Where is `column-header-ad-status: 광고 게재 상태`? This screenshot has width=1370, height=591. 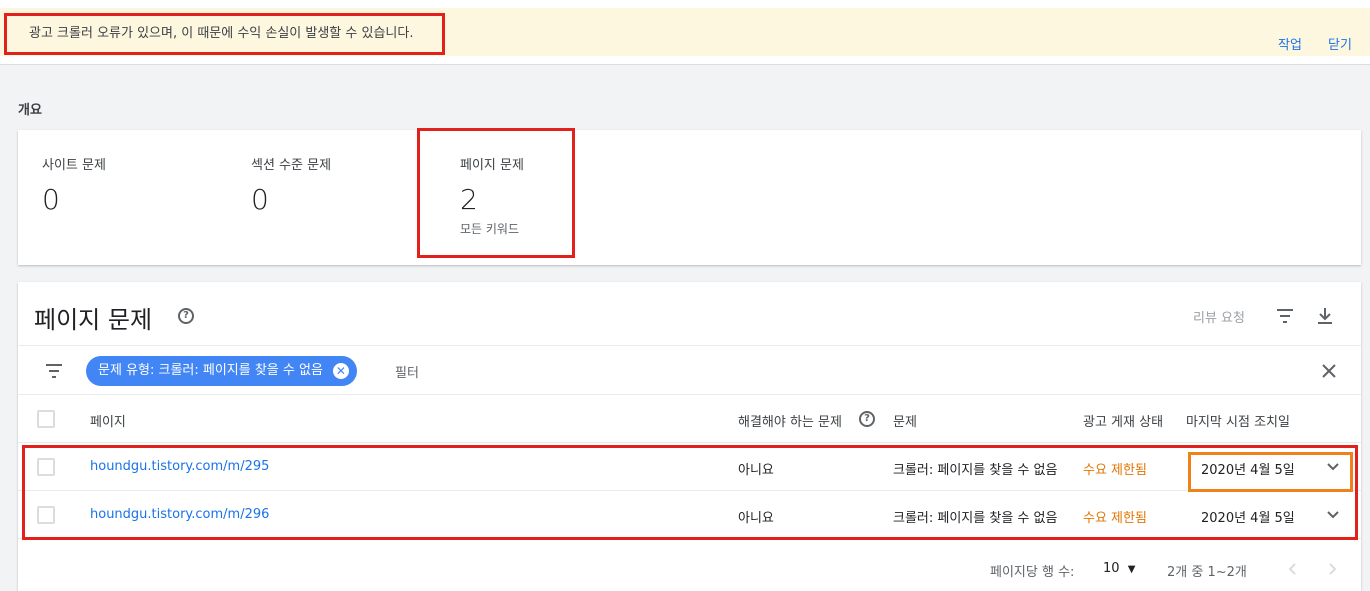
column-header-ad-status: 광고 게재 상태 is located at coordinates (1123, 420).